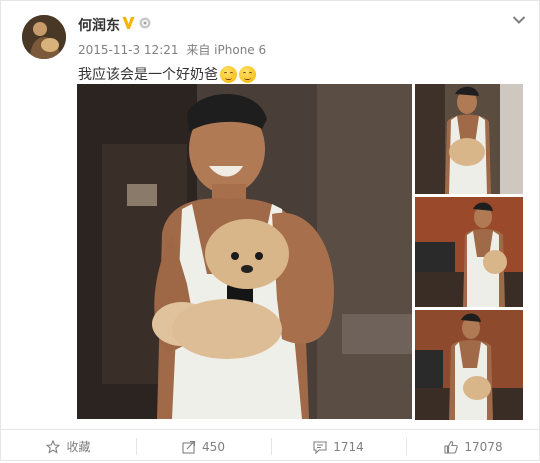 The width and height of the screenshot is (540, 463). Describe the element at coordinates (451, 447) in the screenshot. I see `thumbs-up-icon` at that location.